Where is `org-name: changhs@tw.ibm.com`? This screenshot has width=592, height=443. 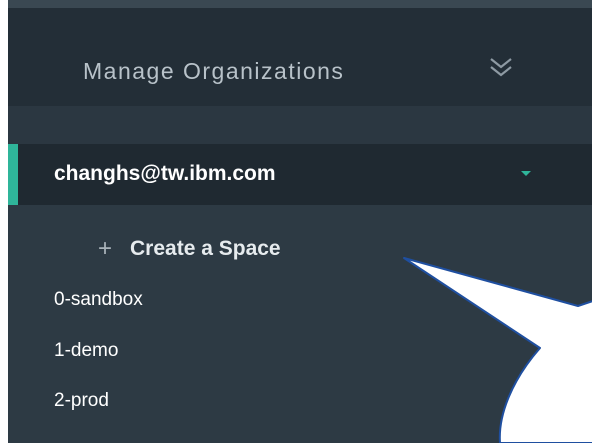
org-name: changhs@tw.ibm.com is located at coordinates (165, 173).